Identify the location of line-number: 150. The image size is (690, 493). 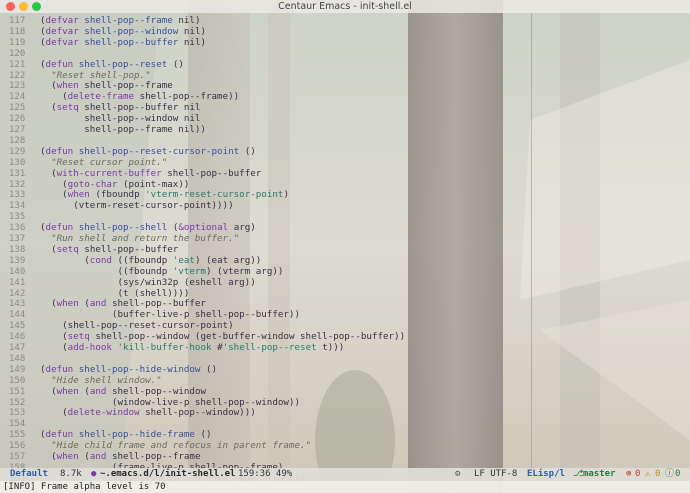
(17, 380).